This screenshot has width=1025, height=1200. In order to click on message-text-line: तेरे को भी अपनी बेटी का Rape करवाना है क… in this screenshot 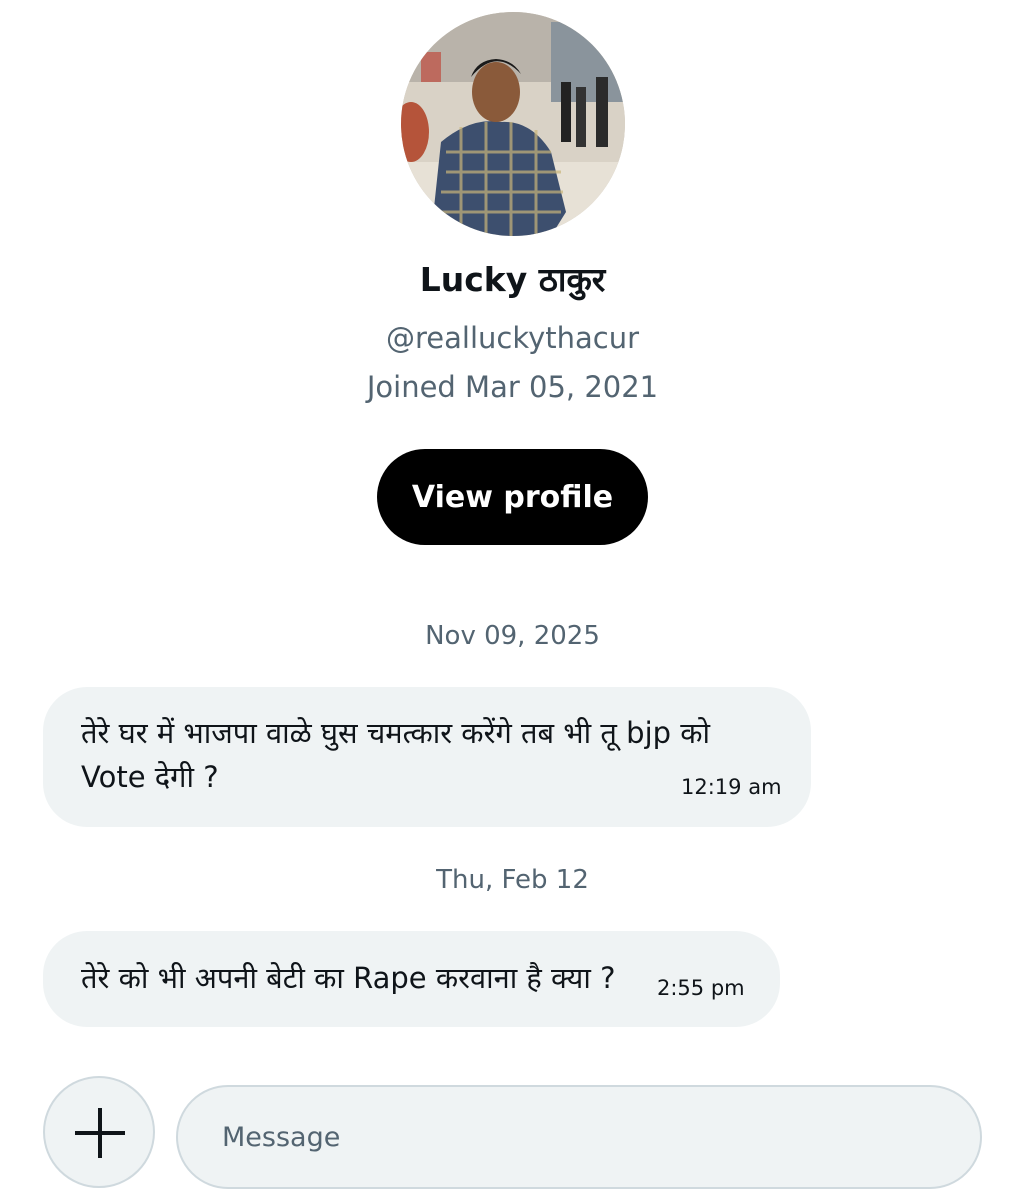, I will do `click(348, 978)`.